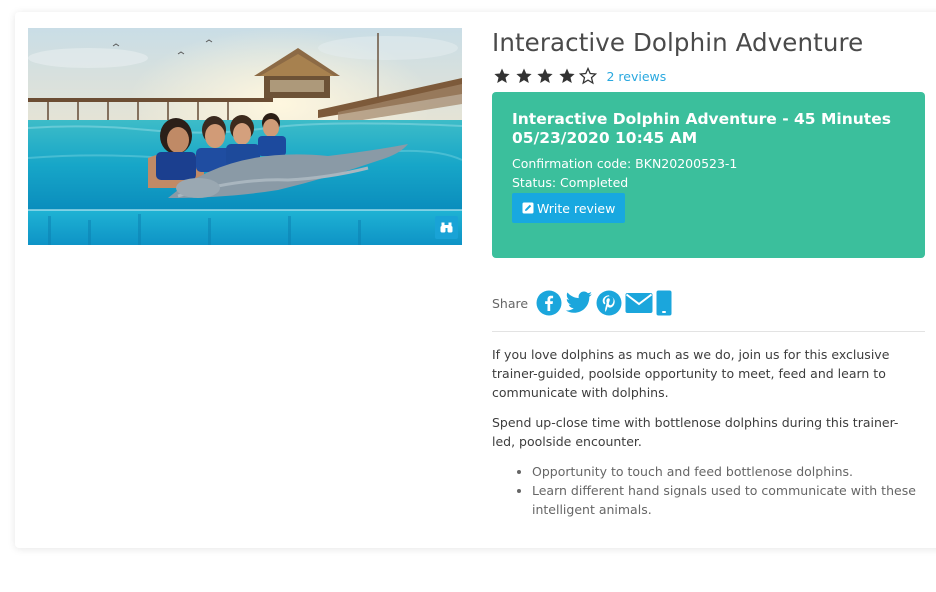 This screenshot has width=936, height=592. What do you see at coordinates (664, 303) in the screenshot?
I see `mobile-icon` at bounding box center [664, 303].